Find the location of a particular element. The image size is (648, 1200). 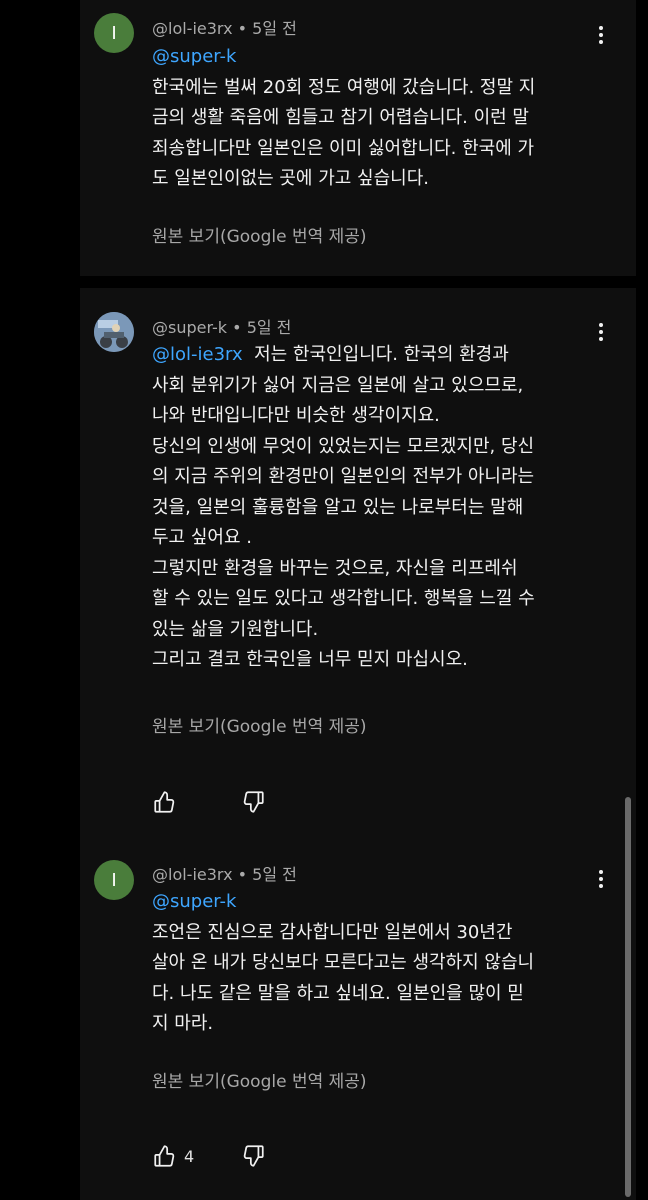

comment-line: 할 수 있는 일도 있다고 생각합니다. 행복을 느낄 수 is located at coordinates (343, 598).